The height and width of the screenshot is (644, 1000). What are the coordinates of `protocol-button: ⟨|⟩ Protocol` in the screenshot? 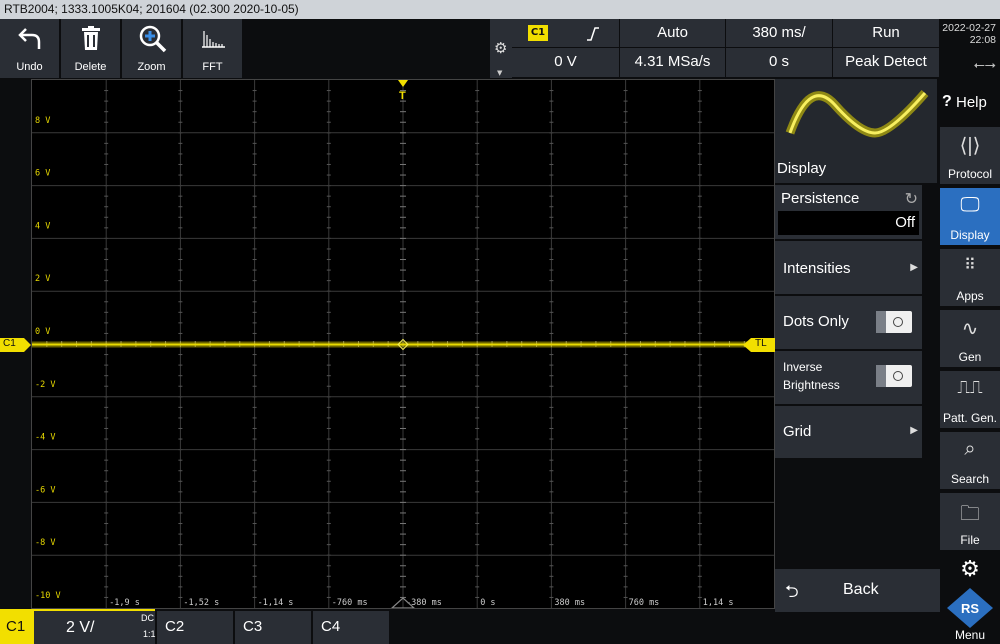 It's located at (970, 156).